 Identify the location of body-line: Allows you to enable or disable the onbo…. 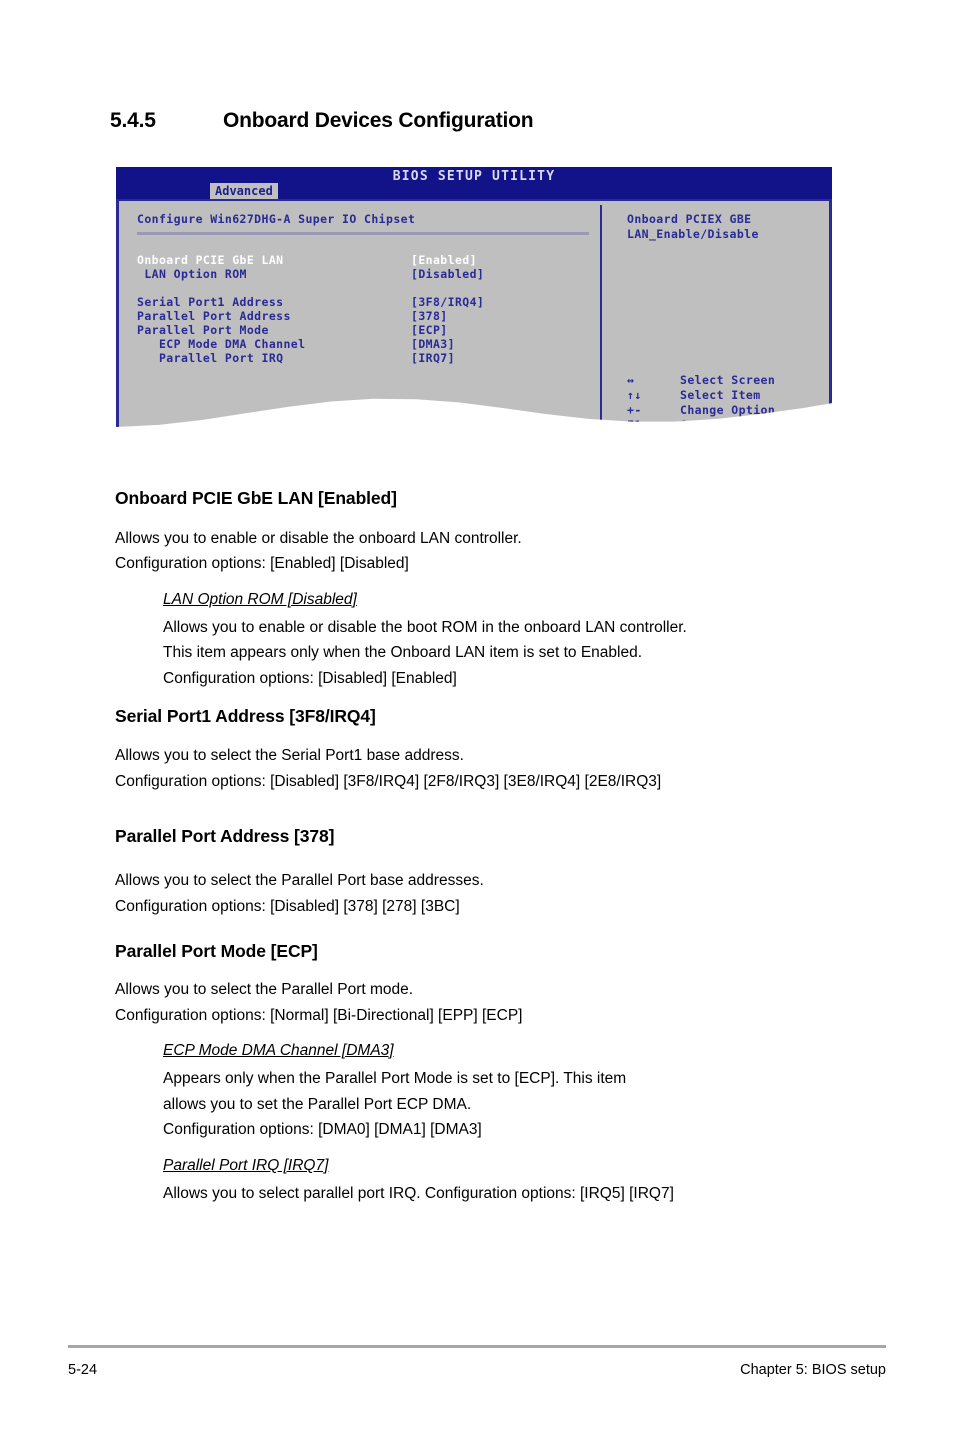
(318, 538).